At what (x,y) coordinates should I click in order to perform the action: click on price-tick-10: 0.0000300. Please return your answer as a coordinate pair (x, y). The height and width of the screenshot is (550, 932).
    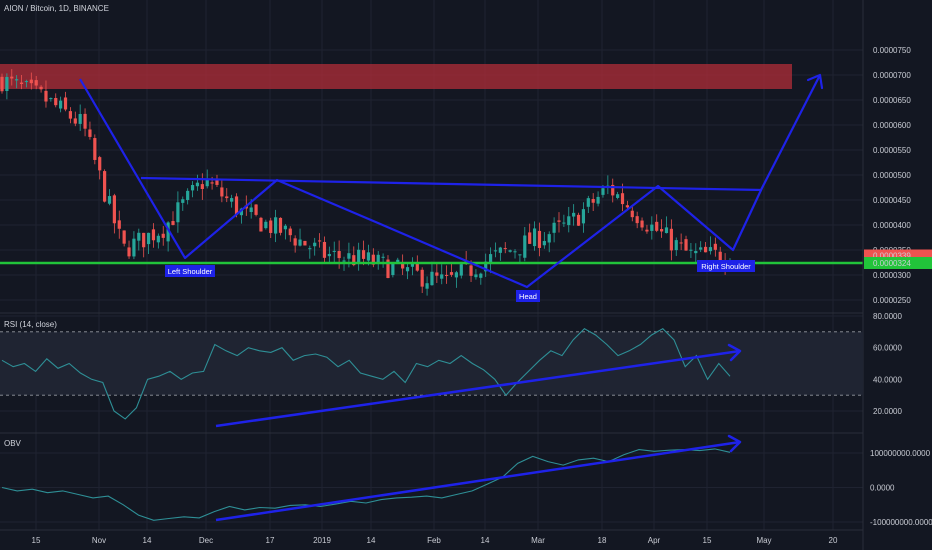
    Looking at the image, I should click on (892, 275).